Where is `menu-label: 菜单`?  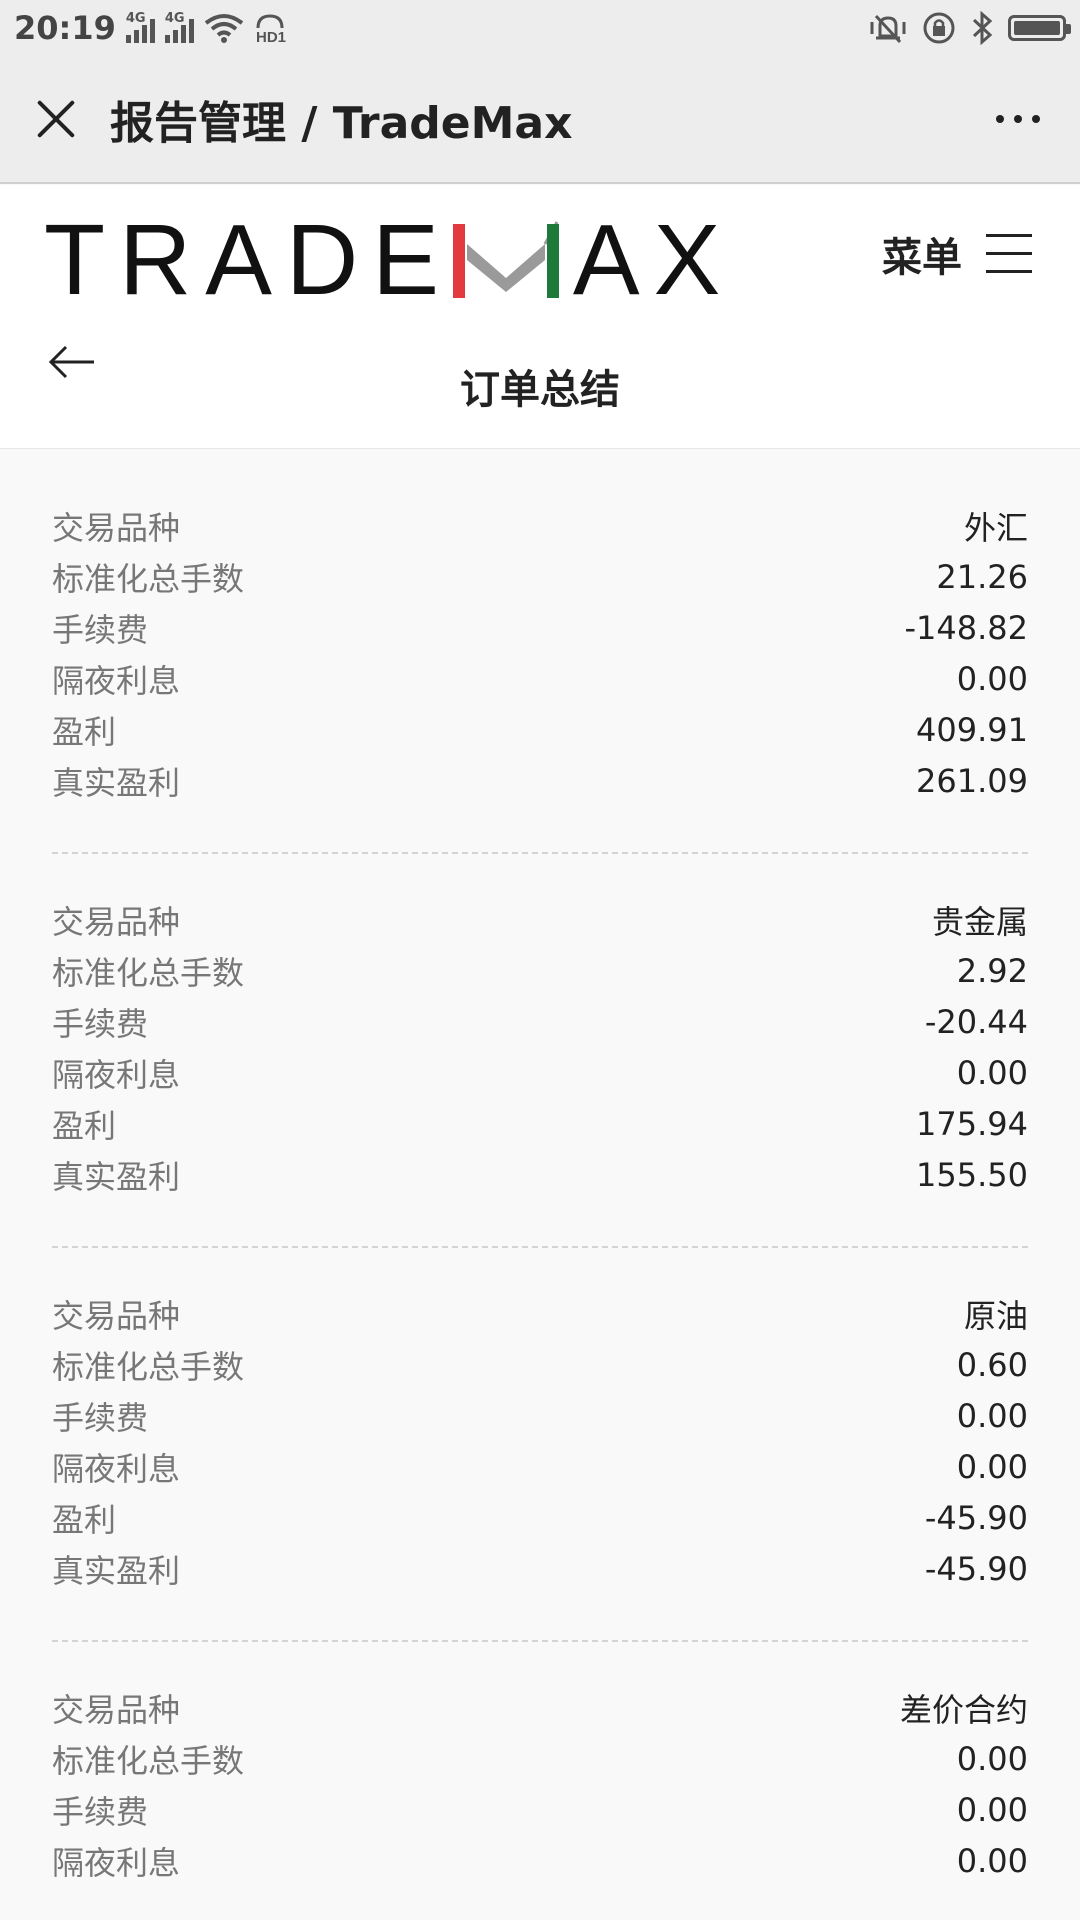 menu-label: 菜单 is located at coordinates (922, 258).